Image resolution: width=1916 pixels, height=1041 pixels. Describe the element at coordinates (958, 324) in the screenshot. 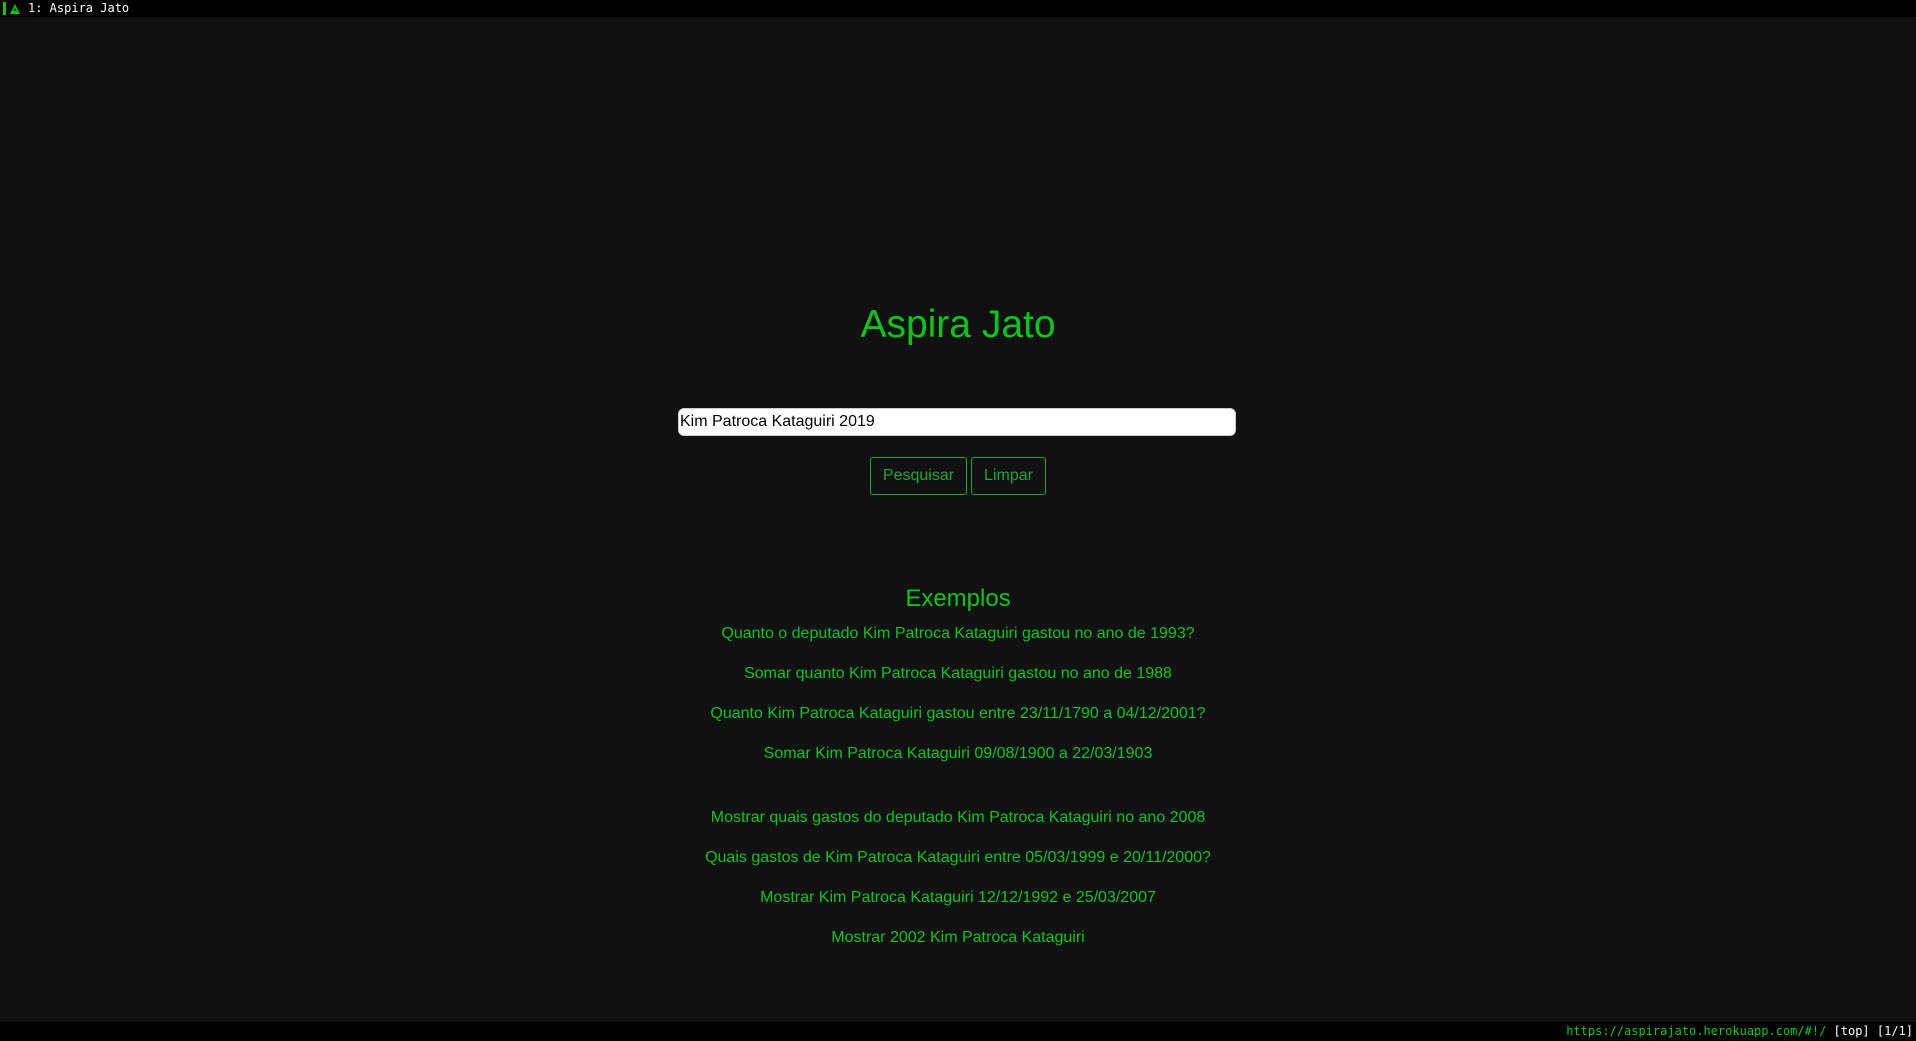

I see `page-title: Aspira Jato` at that location.